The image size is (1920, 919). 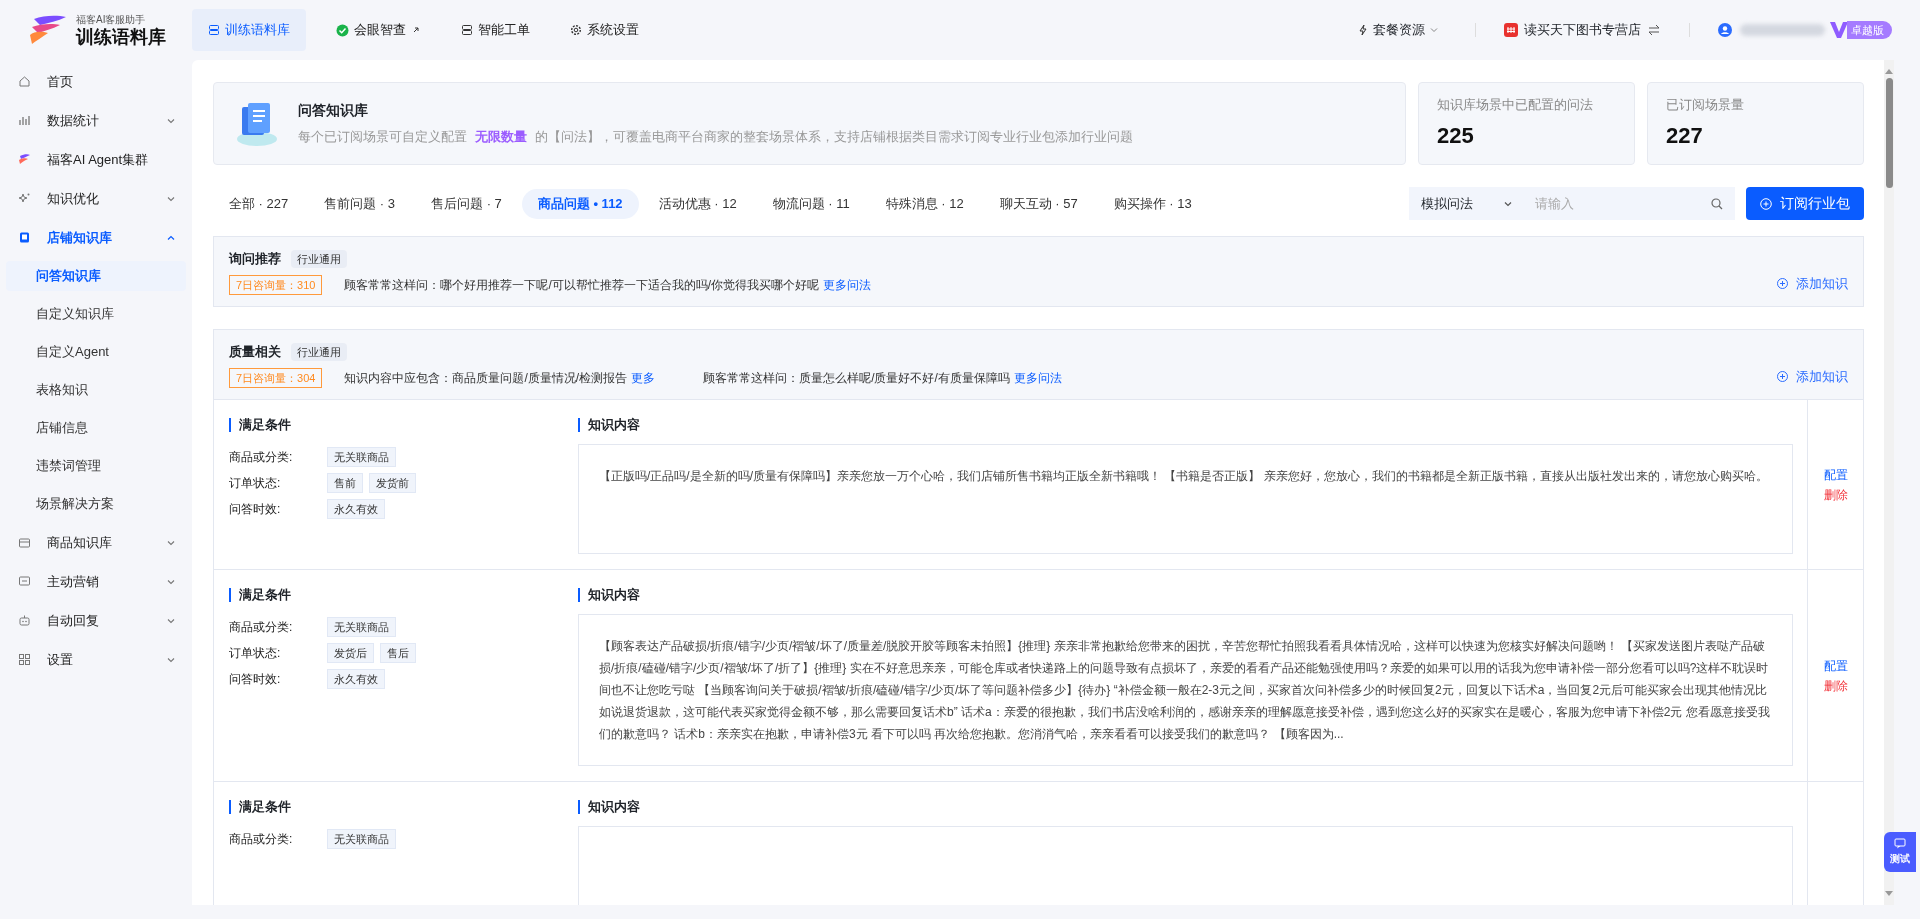 I want to click on category-tab: 售前问题 · 3, so click(x=360, y=203).